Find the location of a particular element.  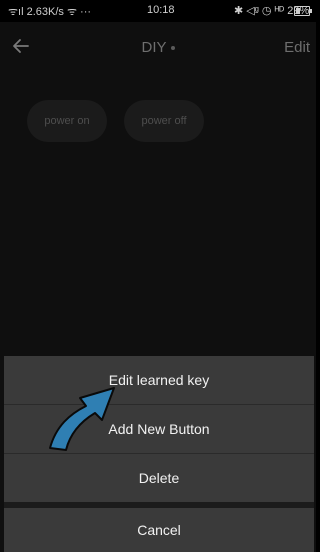

power-on-button: power on is located at coordinates (67, 121).